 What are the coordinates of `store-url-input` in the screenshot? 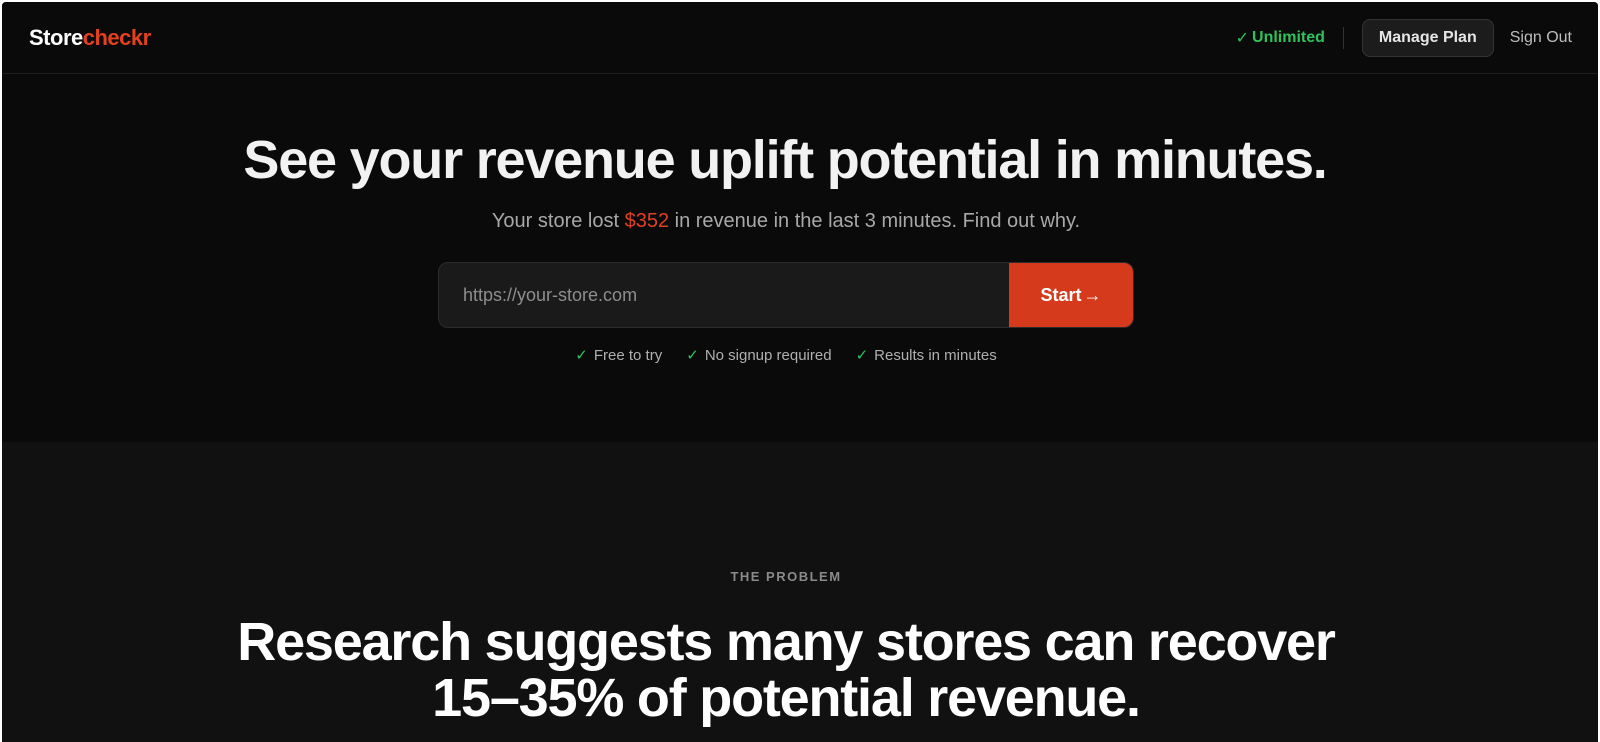 It's located at (724, 295).